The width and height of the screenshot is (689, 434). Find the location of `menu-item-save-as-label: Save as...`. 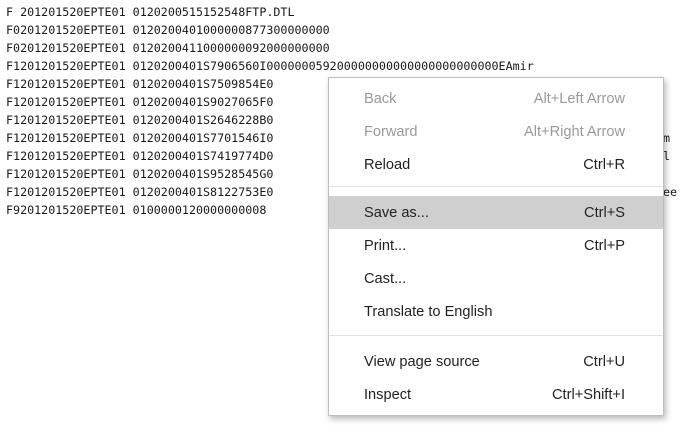

menu-item-save-as-label: Save as... is located at coordinates (396, 212).